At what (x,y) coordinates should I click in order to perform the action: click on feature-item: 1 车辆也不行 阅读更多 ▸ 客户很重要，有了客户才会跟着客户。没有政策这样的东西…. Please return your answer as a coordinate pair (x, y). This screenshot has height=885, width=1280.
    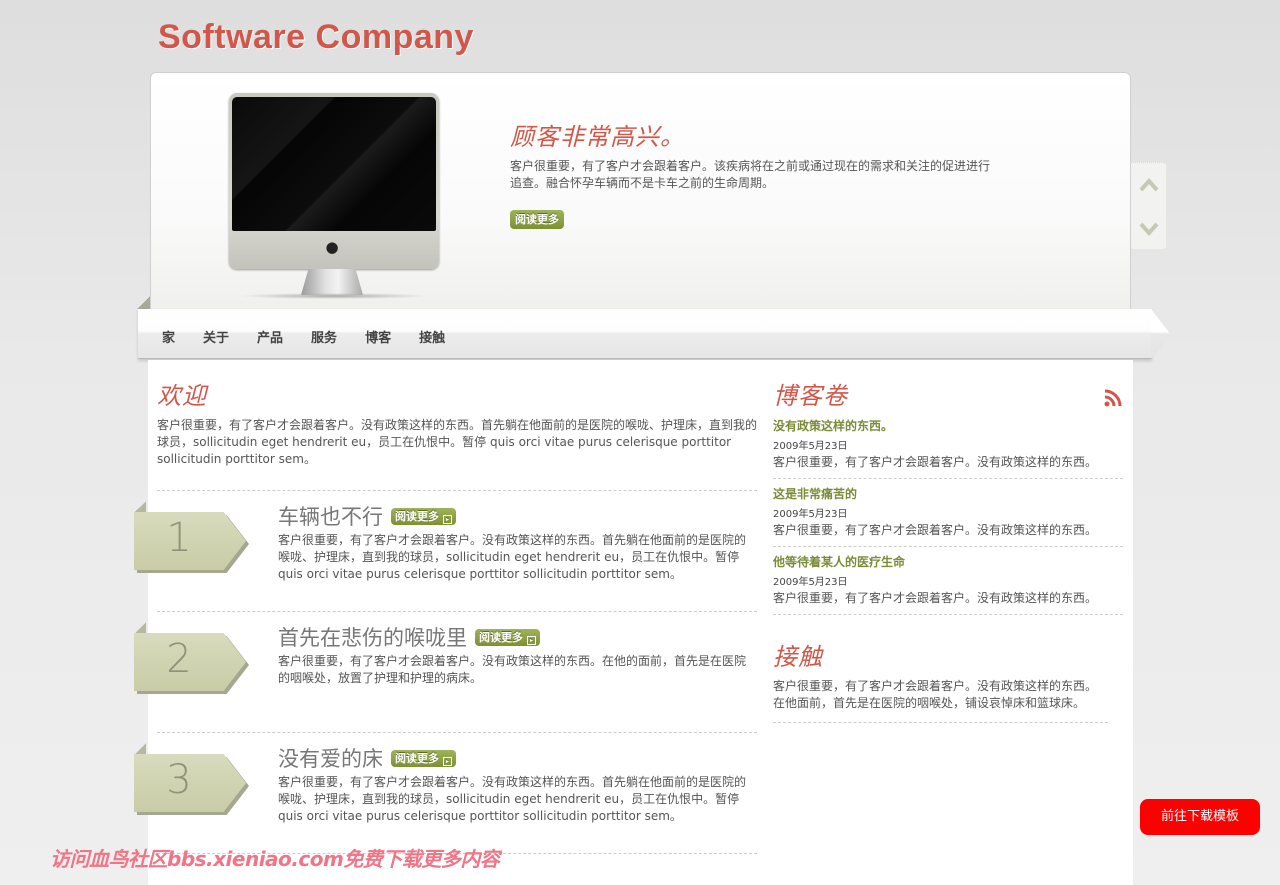
    Looking at the image, I should click on (445, 551).